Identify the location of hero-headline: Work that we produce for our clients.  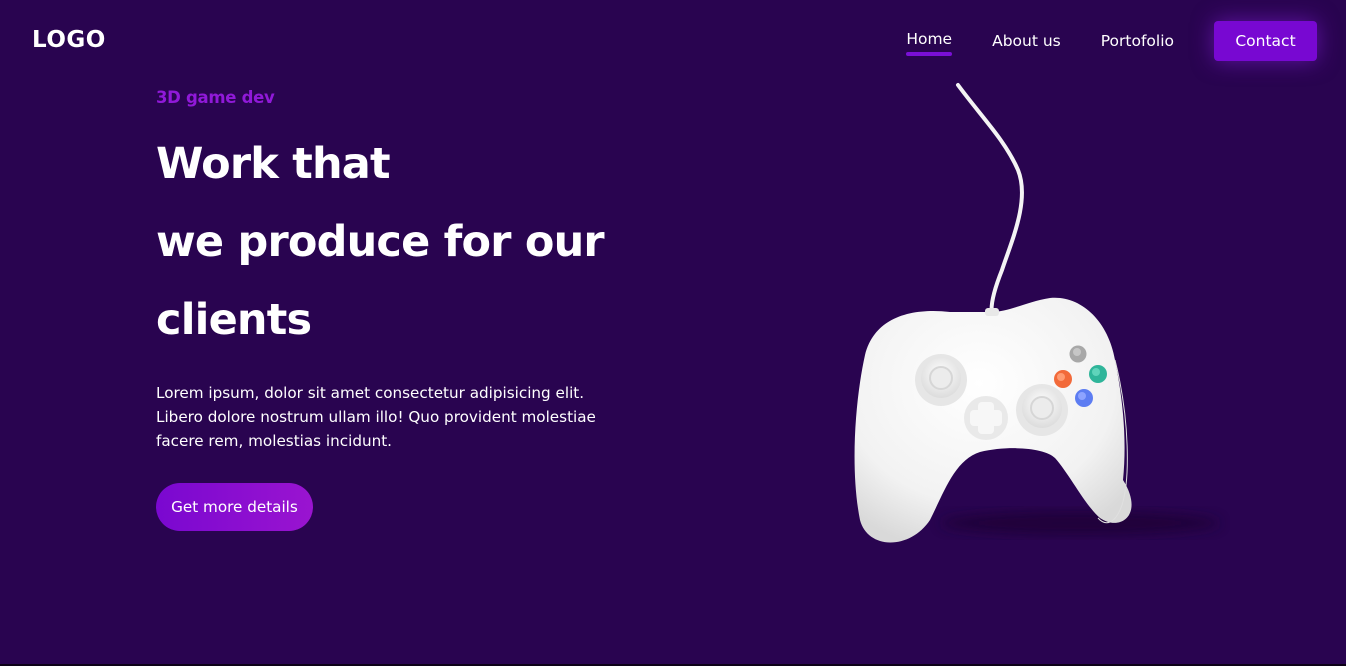
(416, 242).